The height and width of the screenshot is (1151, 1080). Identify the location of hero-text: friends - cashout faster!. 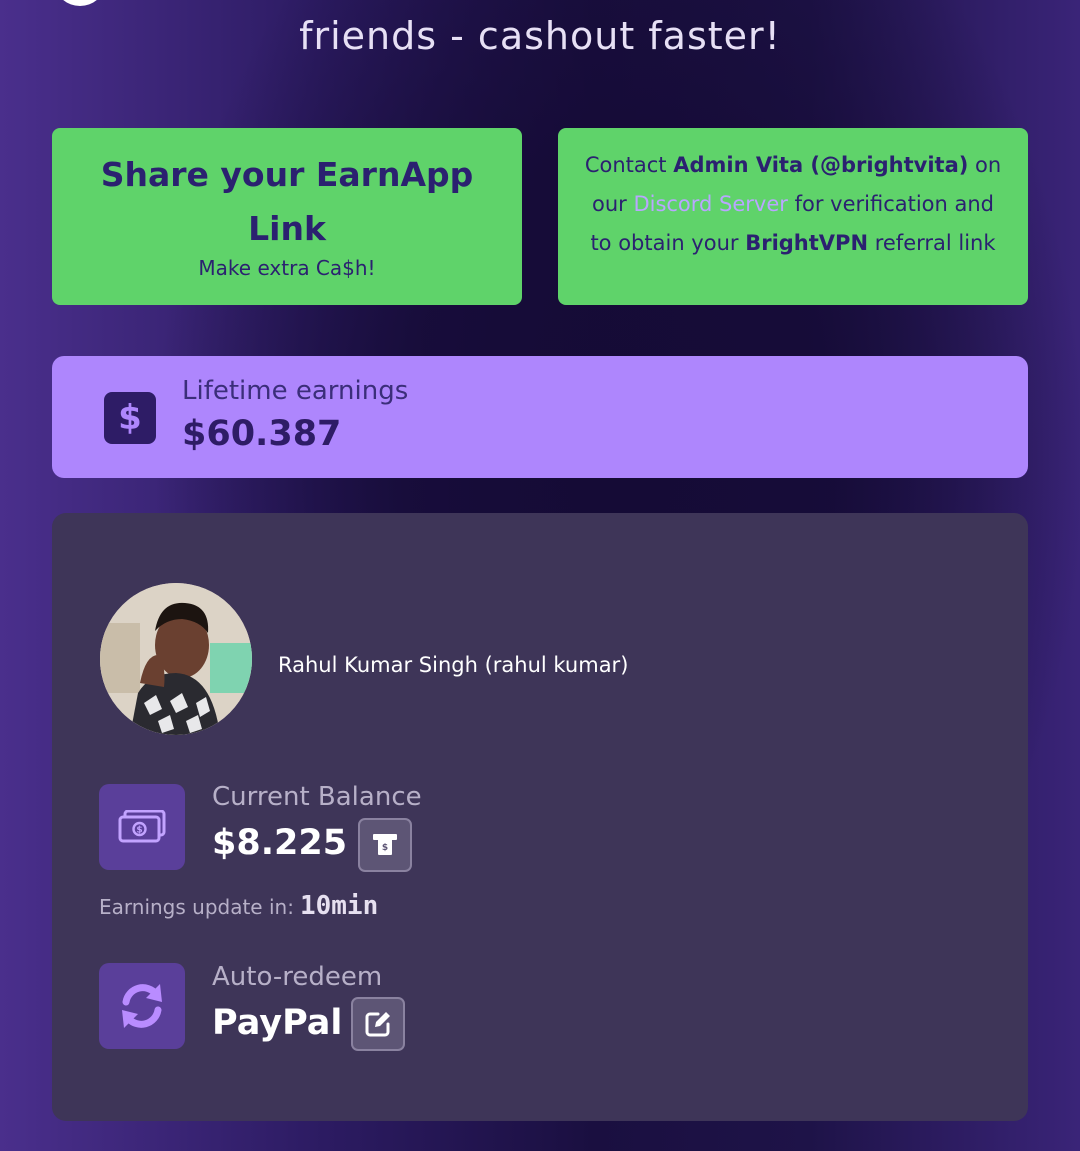
(540, 36).